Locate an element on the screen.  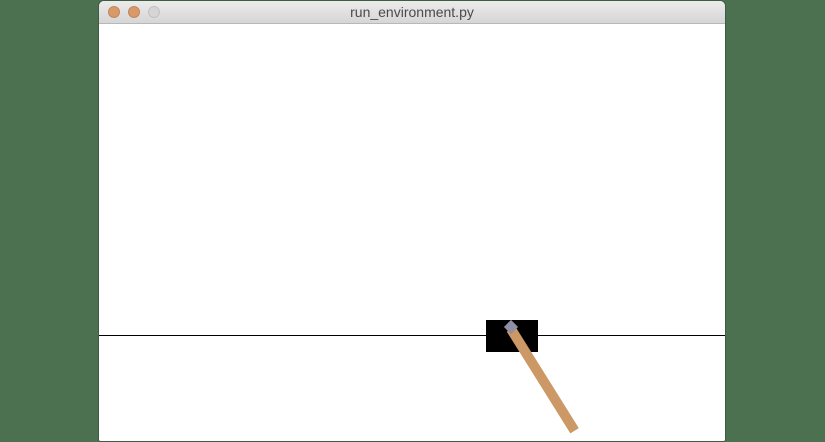
cart-track-line is located at coordinates (412, 335).